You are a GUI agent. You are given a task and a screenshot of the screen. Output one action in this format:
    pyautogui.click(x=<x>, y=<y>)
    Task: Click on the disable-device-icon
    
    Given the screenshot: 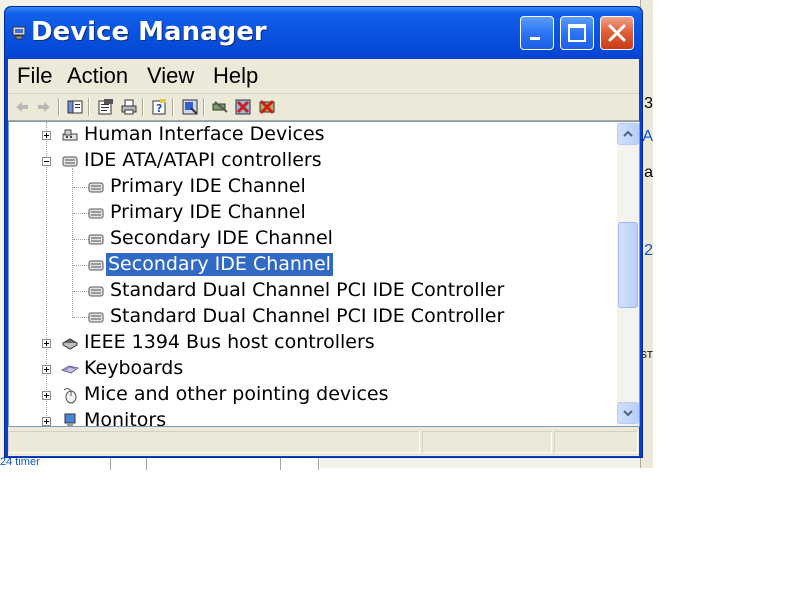 What is the action you would take?
    pyautogui.click(x=267, y=107)
    